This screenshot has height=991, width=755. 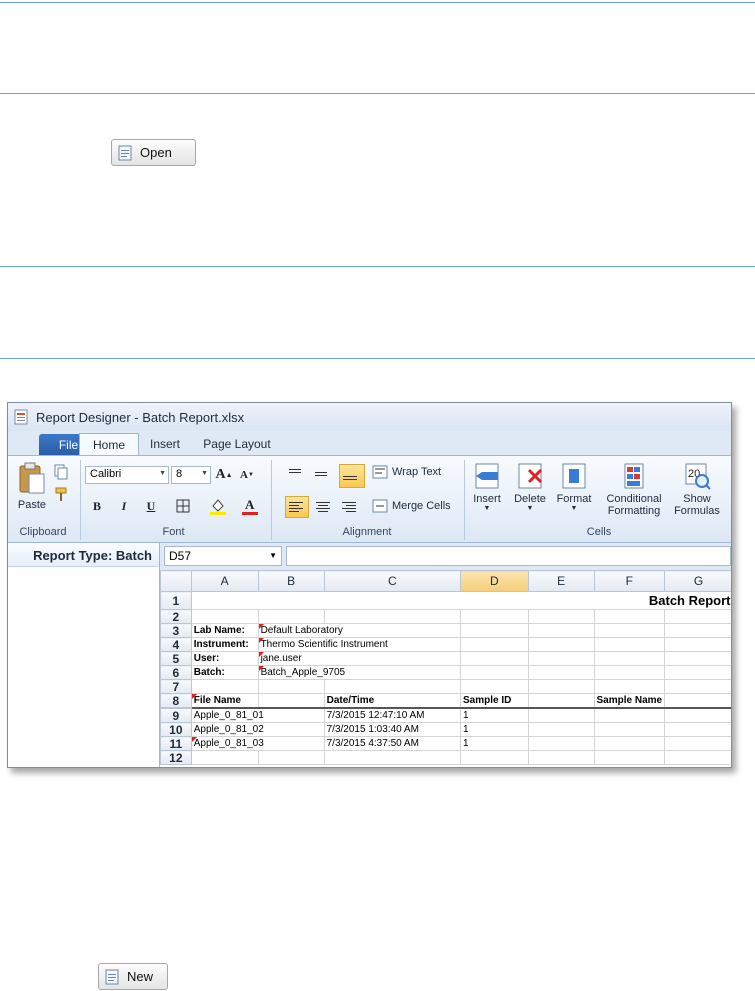 What do you see at coordinates (165, 444) in the screenshot?
I see `tab-insert: Insert` at bounding box center [165, 444].